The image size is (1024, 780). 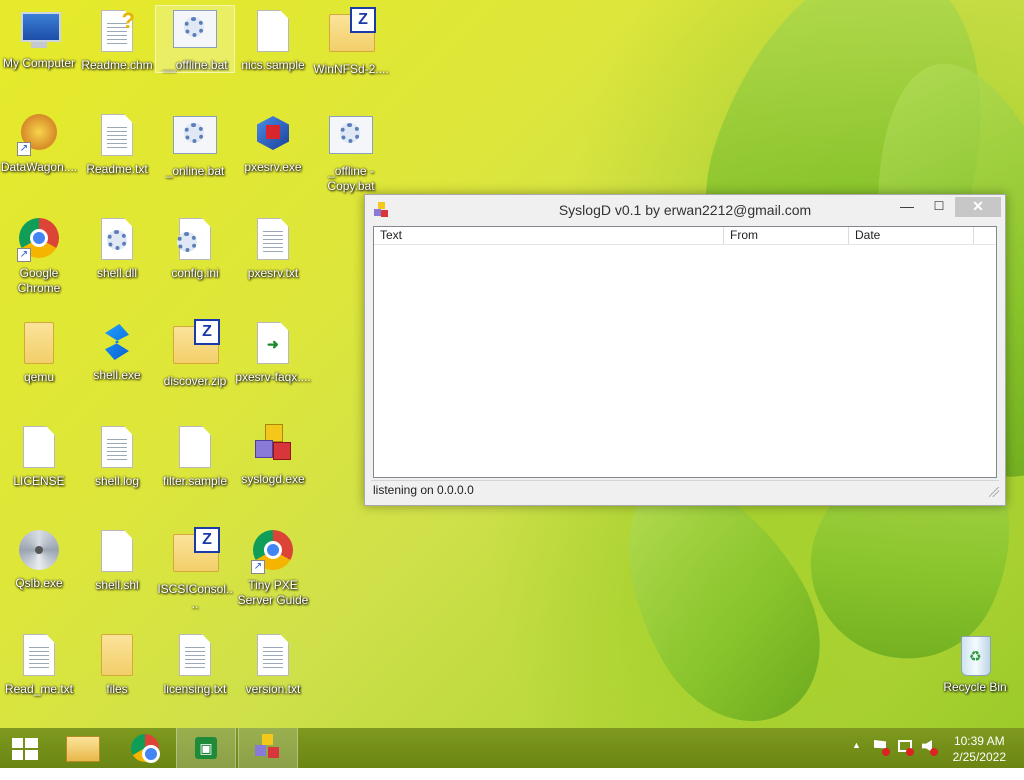 I want to click on chrome-icon, so click(x=145, y=748).